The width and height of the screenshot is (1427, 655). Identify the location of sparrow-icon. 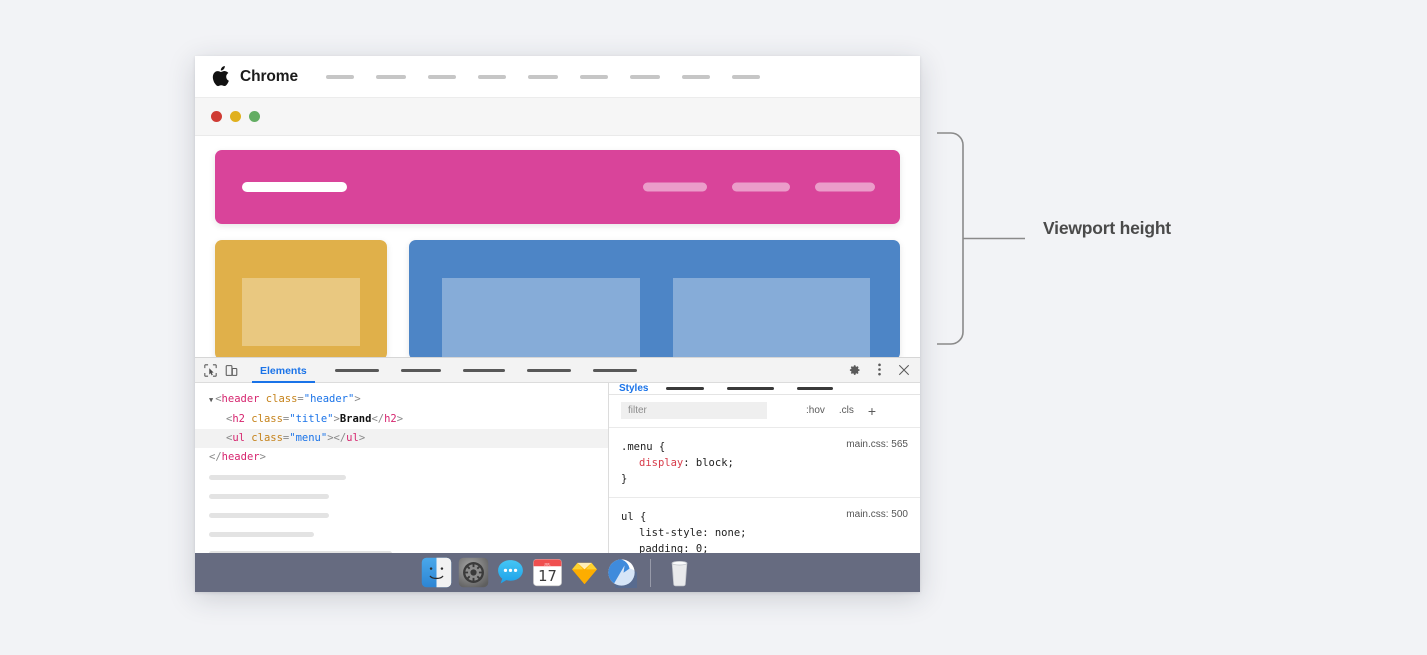
(621, 572).